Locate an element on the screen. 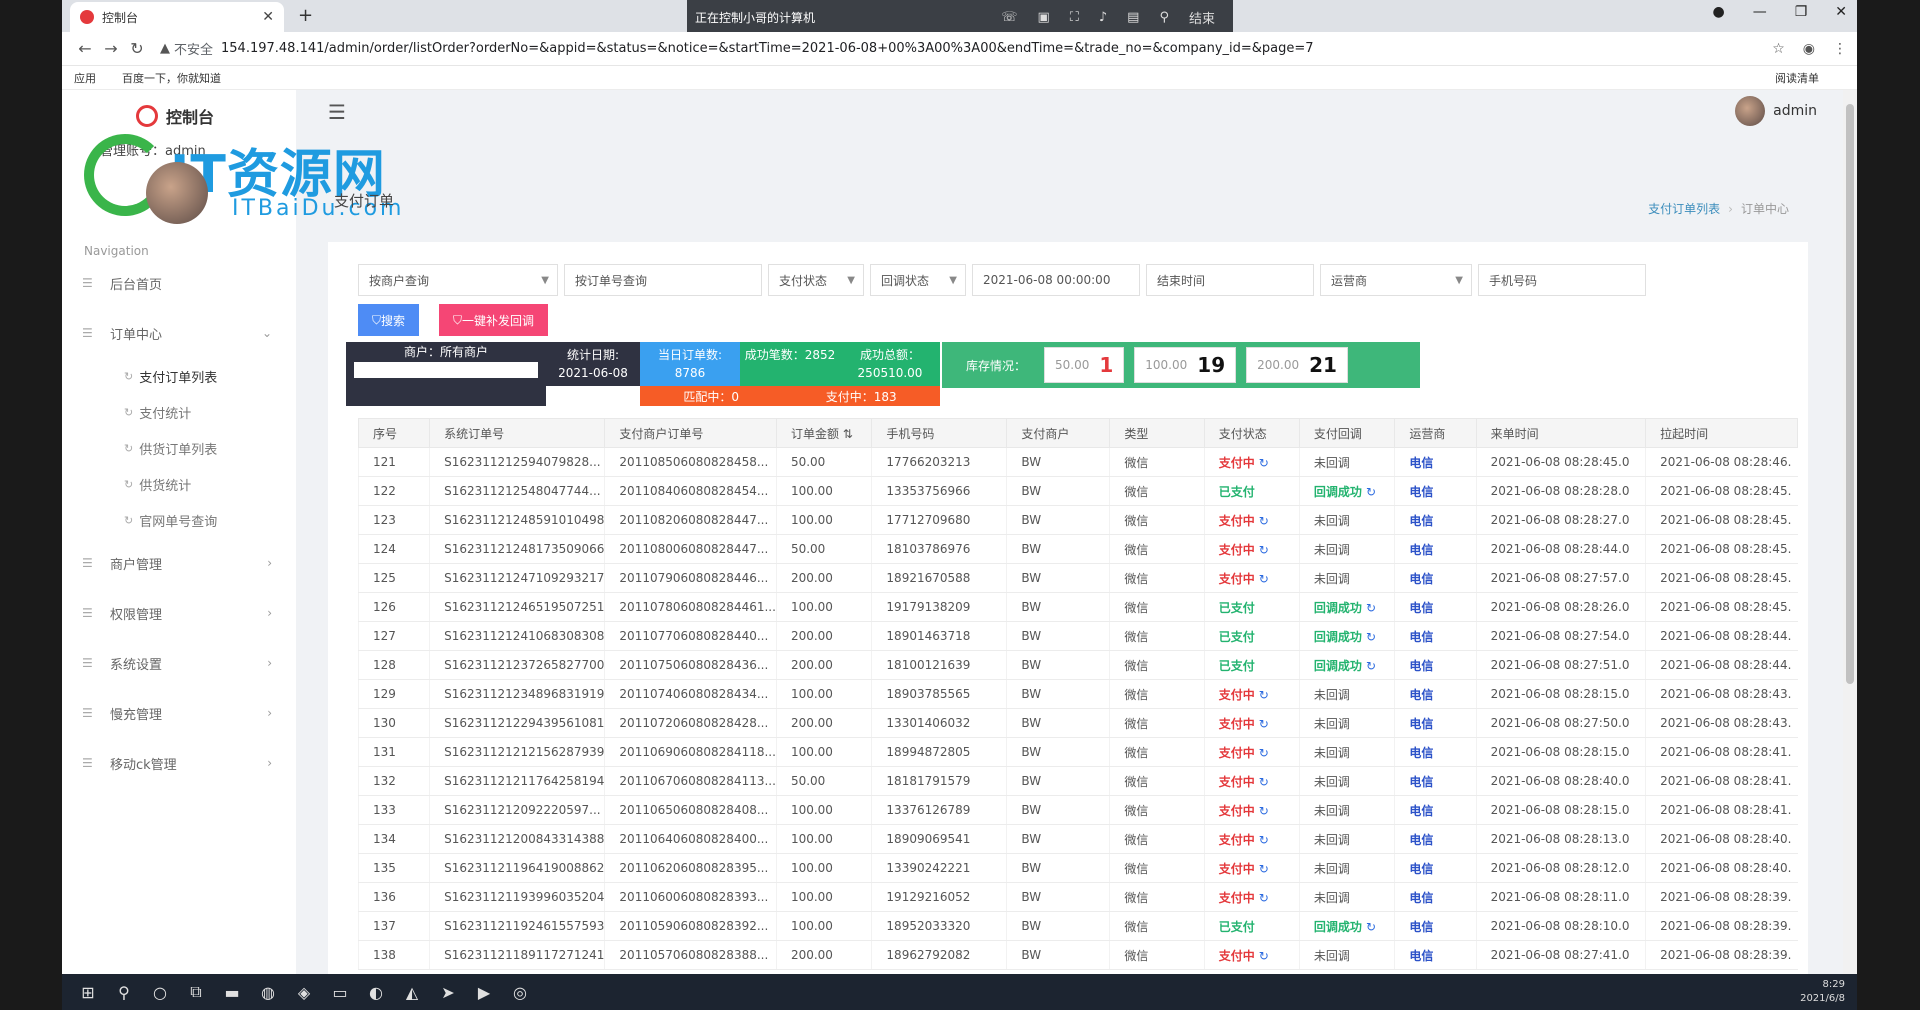 The image size is (1920, 1010). app-icon: ◈ is located at coordinates (304, 992).